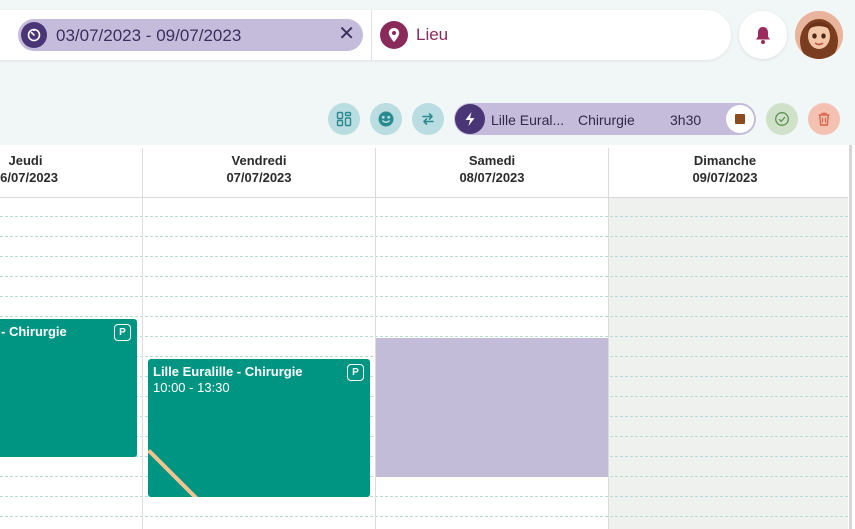  I want to click on unavailable-slot, so click(492, 407).